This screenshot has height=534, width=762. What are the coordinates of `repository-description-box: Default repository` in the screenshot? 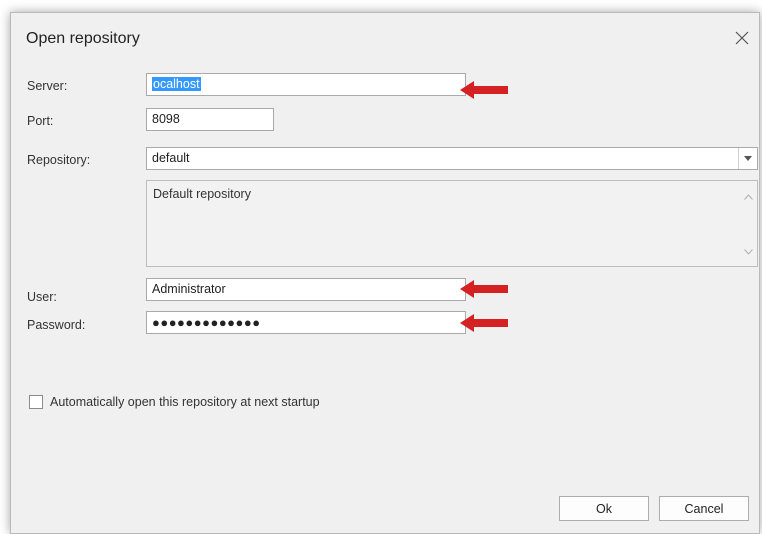 It's located at (452, 223).